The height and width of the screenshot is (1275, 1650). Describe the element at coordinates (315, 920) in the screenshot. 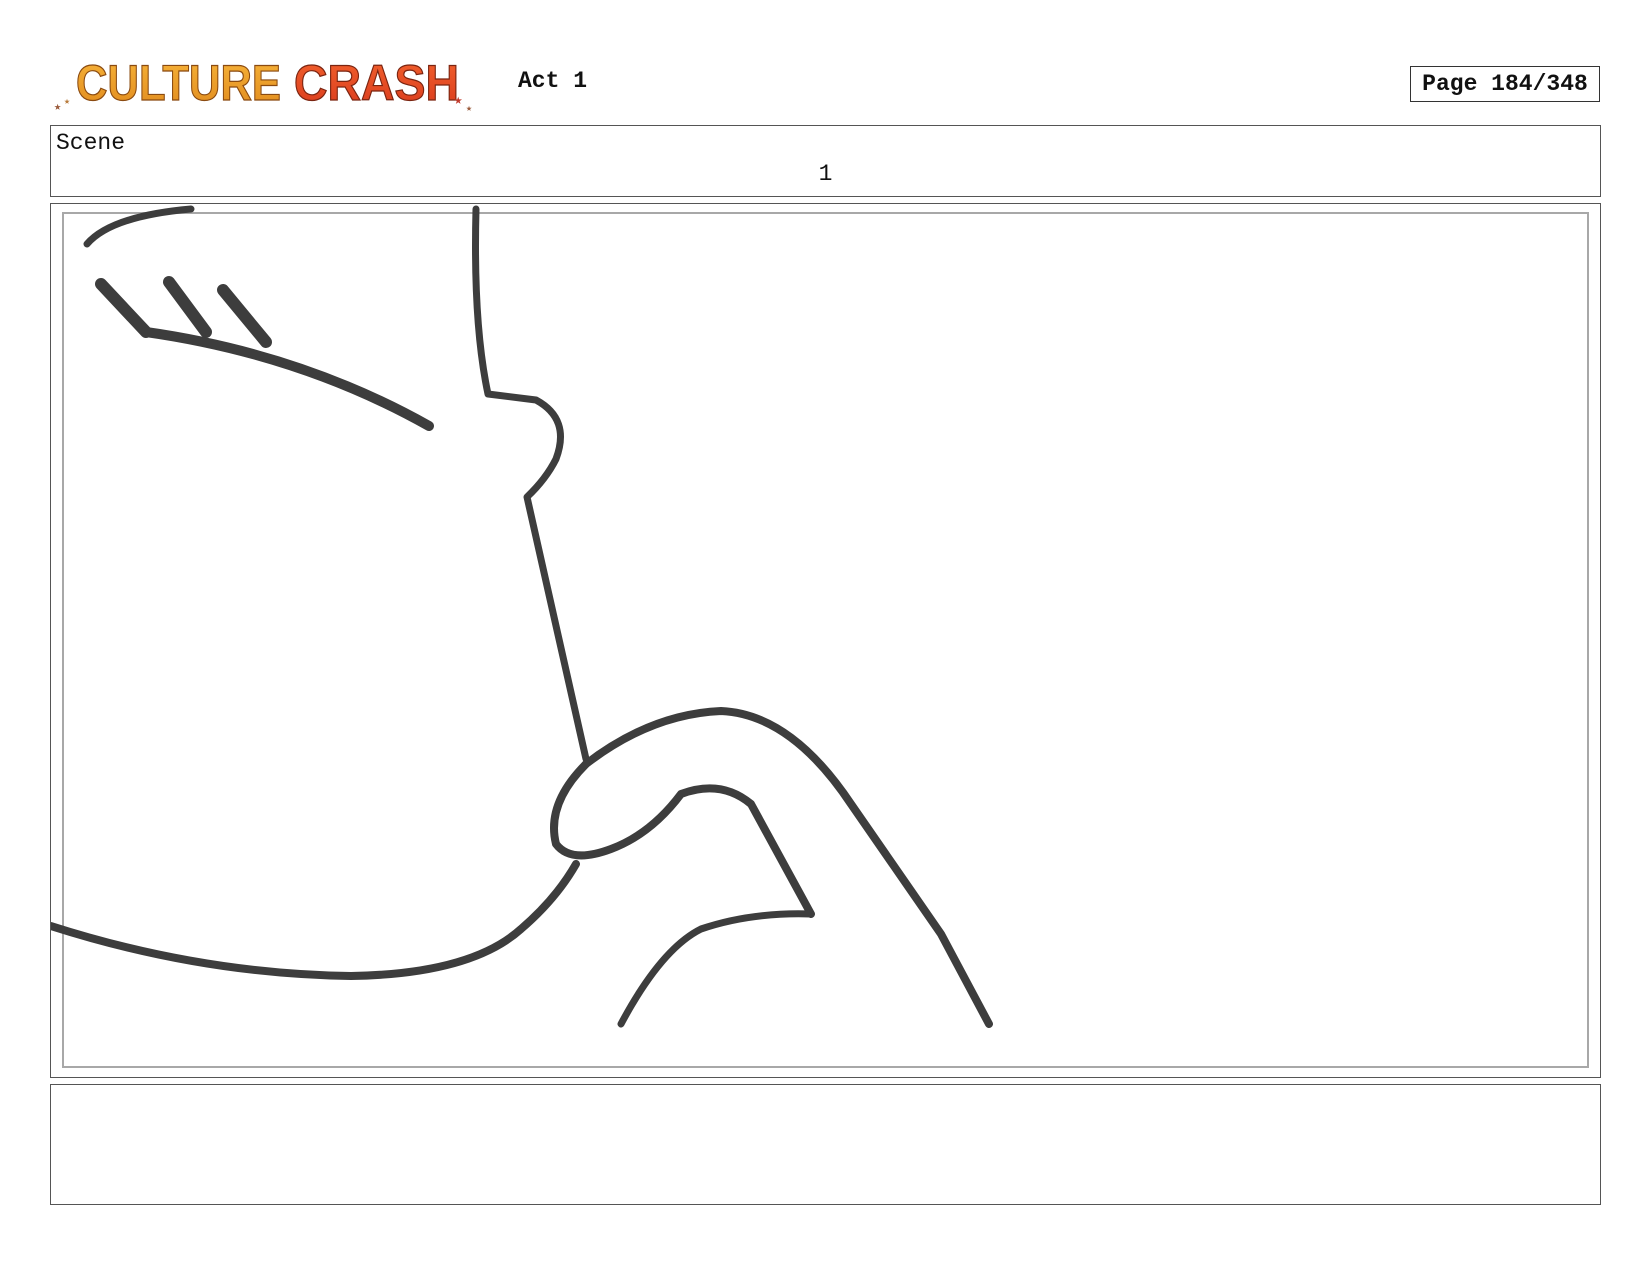

I see `jaw-stroke` at that location.